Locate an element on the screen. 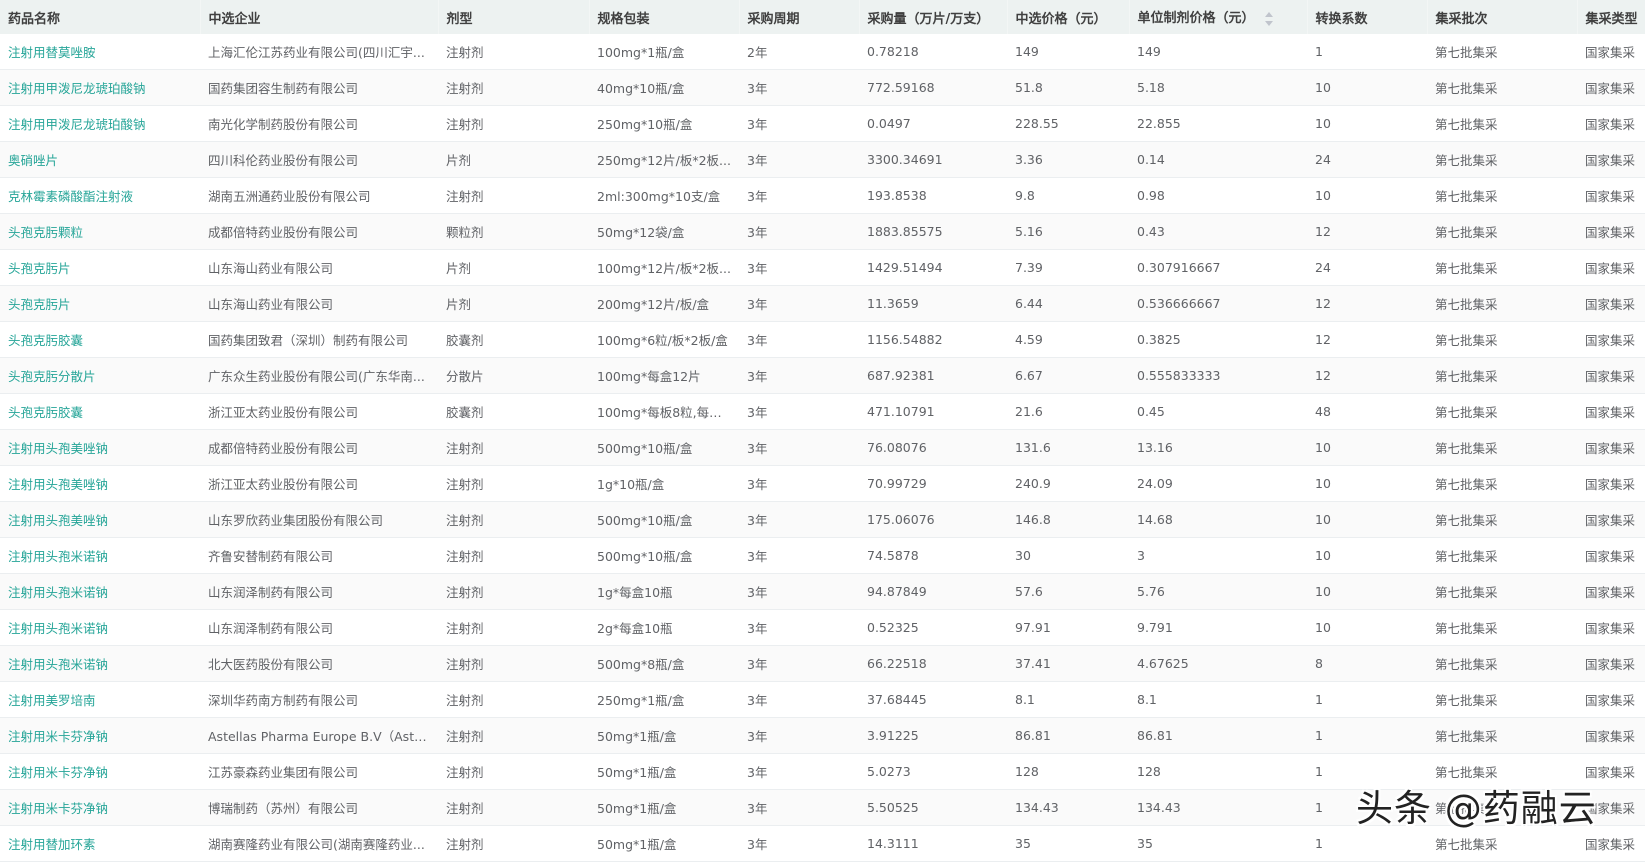  cell-drug-name: 注射用替加环素 is located at coordinates (100, 843).